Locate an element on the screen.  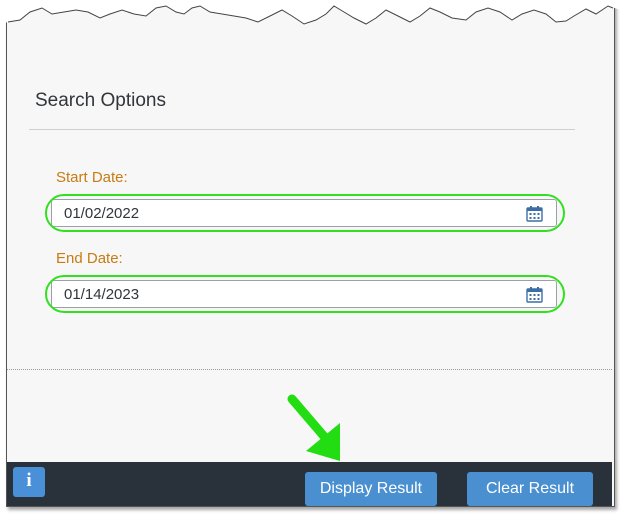
footer-bar: i Display Result Clear Result is located at coordinates (309, 484).